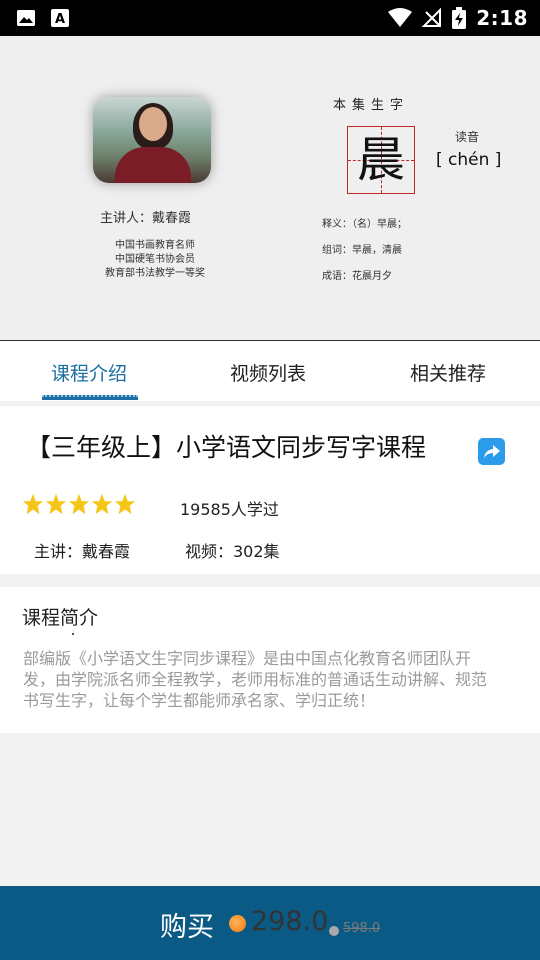  Describe the element at coordinates (152, 140) in the screenshot. I see `teacher-photo` at that location.